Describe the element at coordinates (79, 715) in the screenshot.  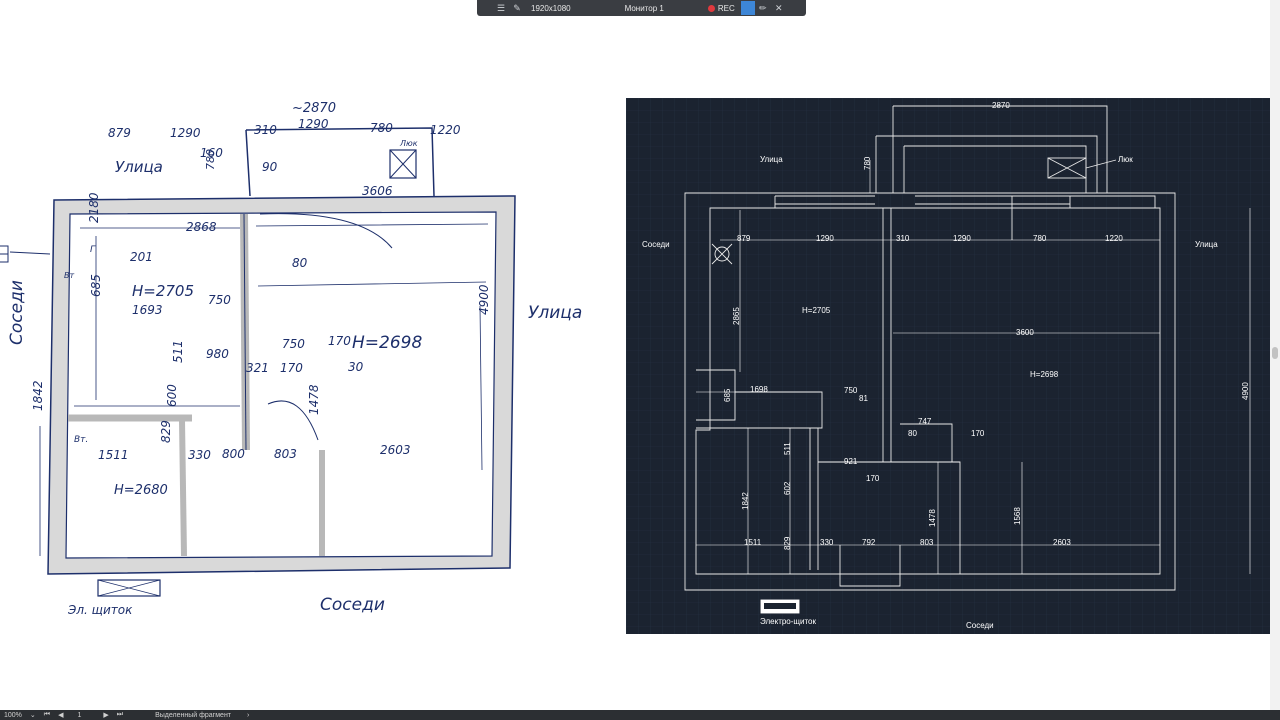
I see `page-number: 1` at that location.